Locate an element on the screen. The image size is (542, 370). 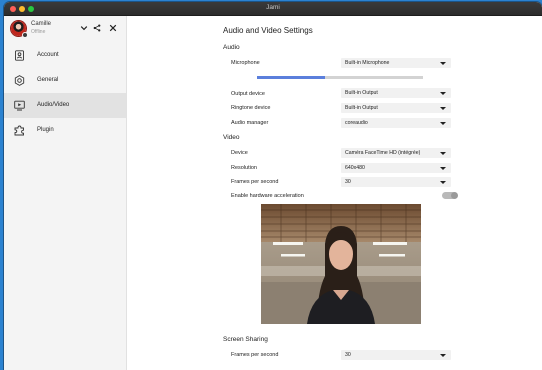
gear-icon is located at coordinates (19, 80).